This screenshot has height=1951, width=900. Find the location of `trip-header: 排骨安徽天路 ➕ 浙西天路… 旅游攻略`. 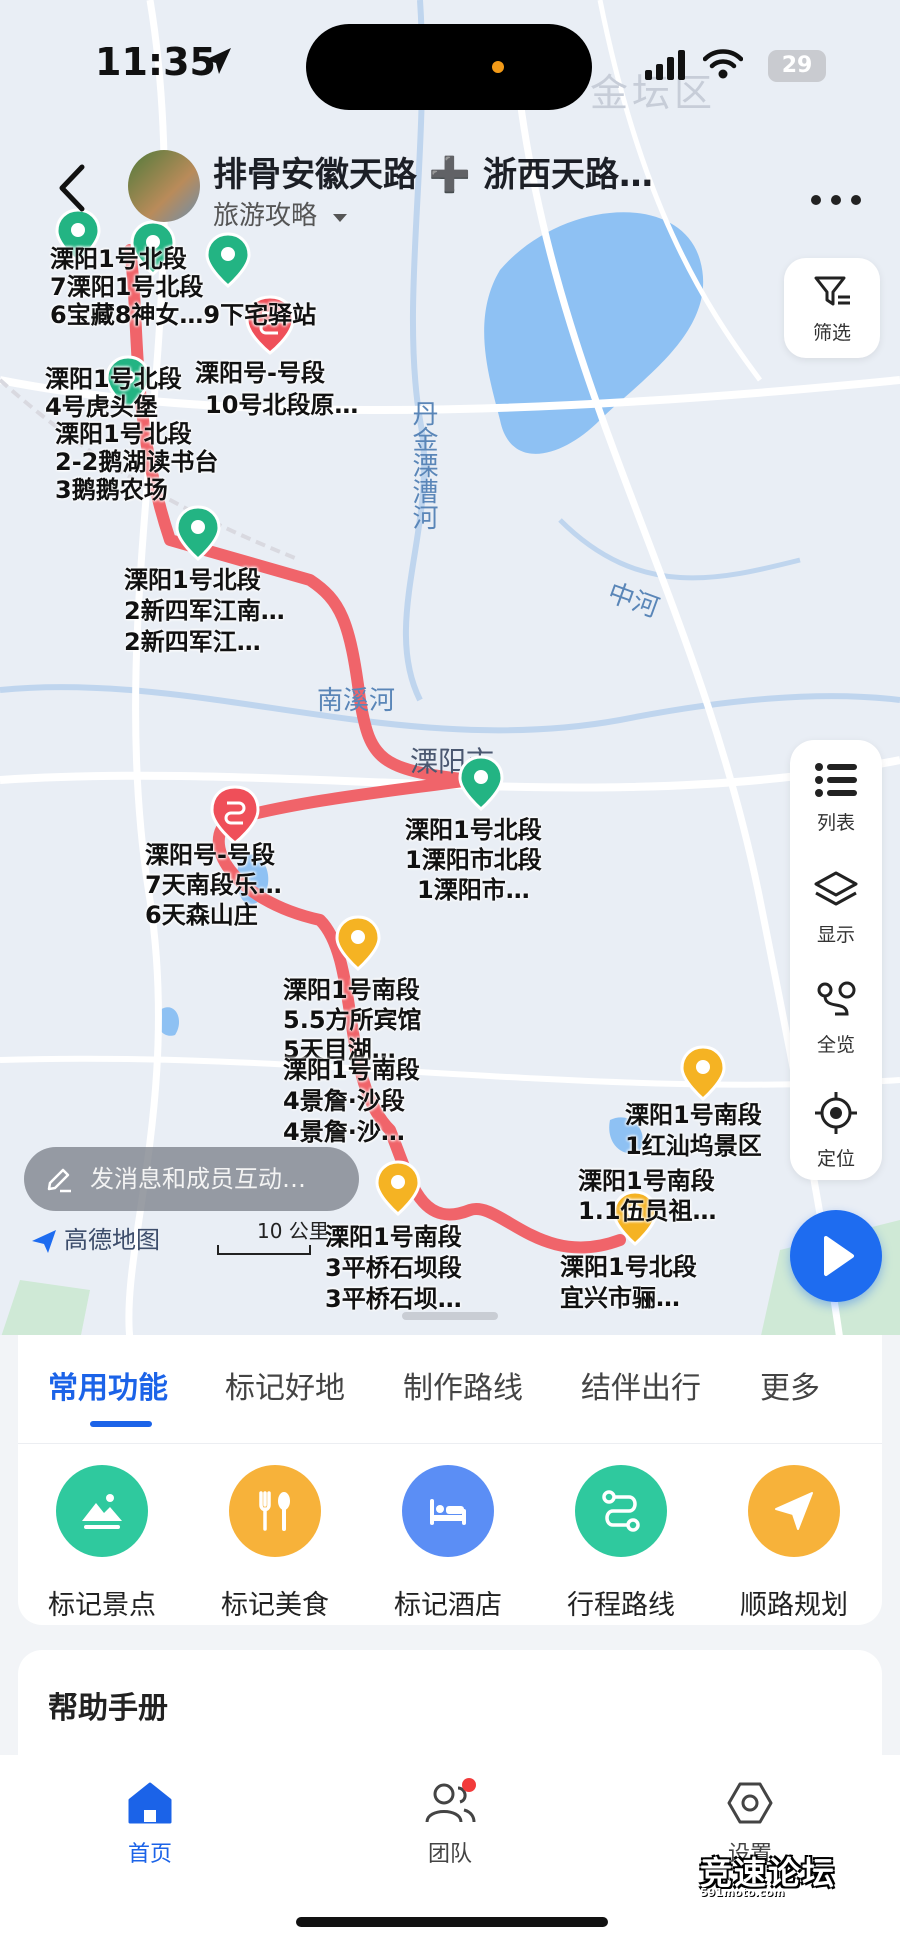

trip-header: 排骨安徽天路 ➕ 浙西天路… 旅游攻略 is located at coordinates (450, 190).